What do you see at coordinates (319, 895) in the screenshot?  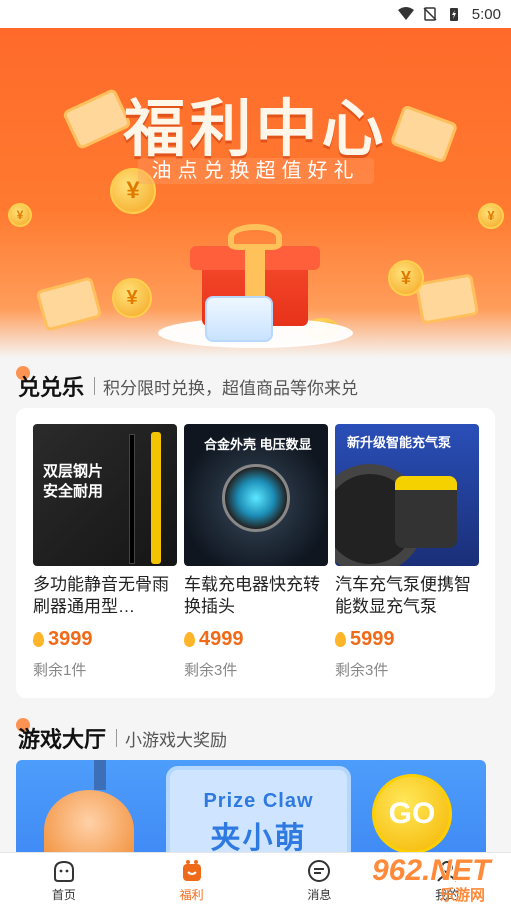 I see `tab-label: 消息` at bounding box center [319, 895].